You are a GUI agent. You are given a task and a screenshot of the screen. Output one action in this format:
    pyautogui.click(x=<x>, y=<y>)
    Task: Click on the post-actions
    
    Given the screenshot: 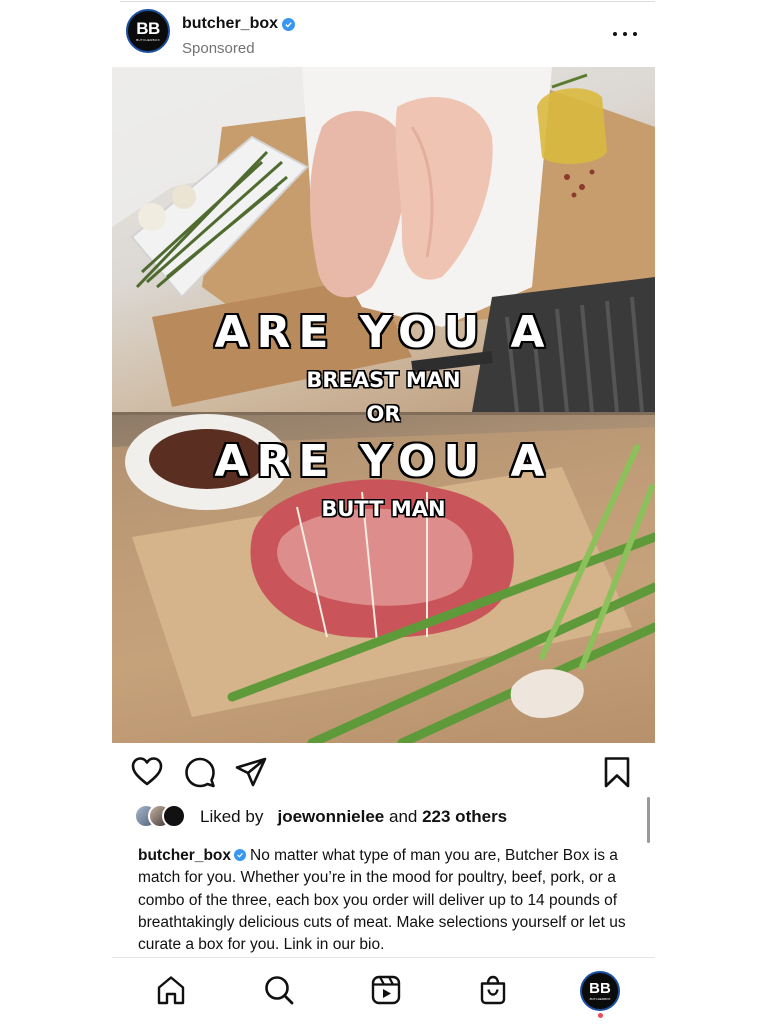 What is the action you would take?
    pyautogui.click(x=383, y=773)
    